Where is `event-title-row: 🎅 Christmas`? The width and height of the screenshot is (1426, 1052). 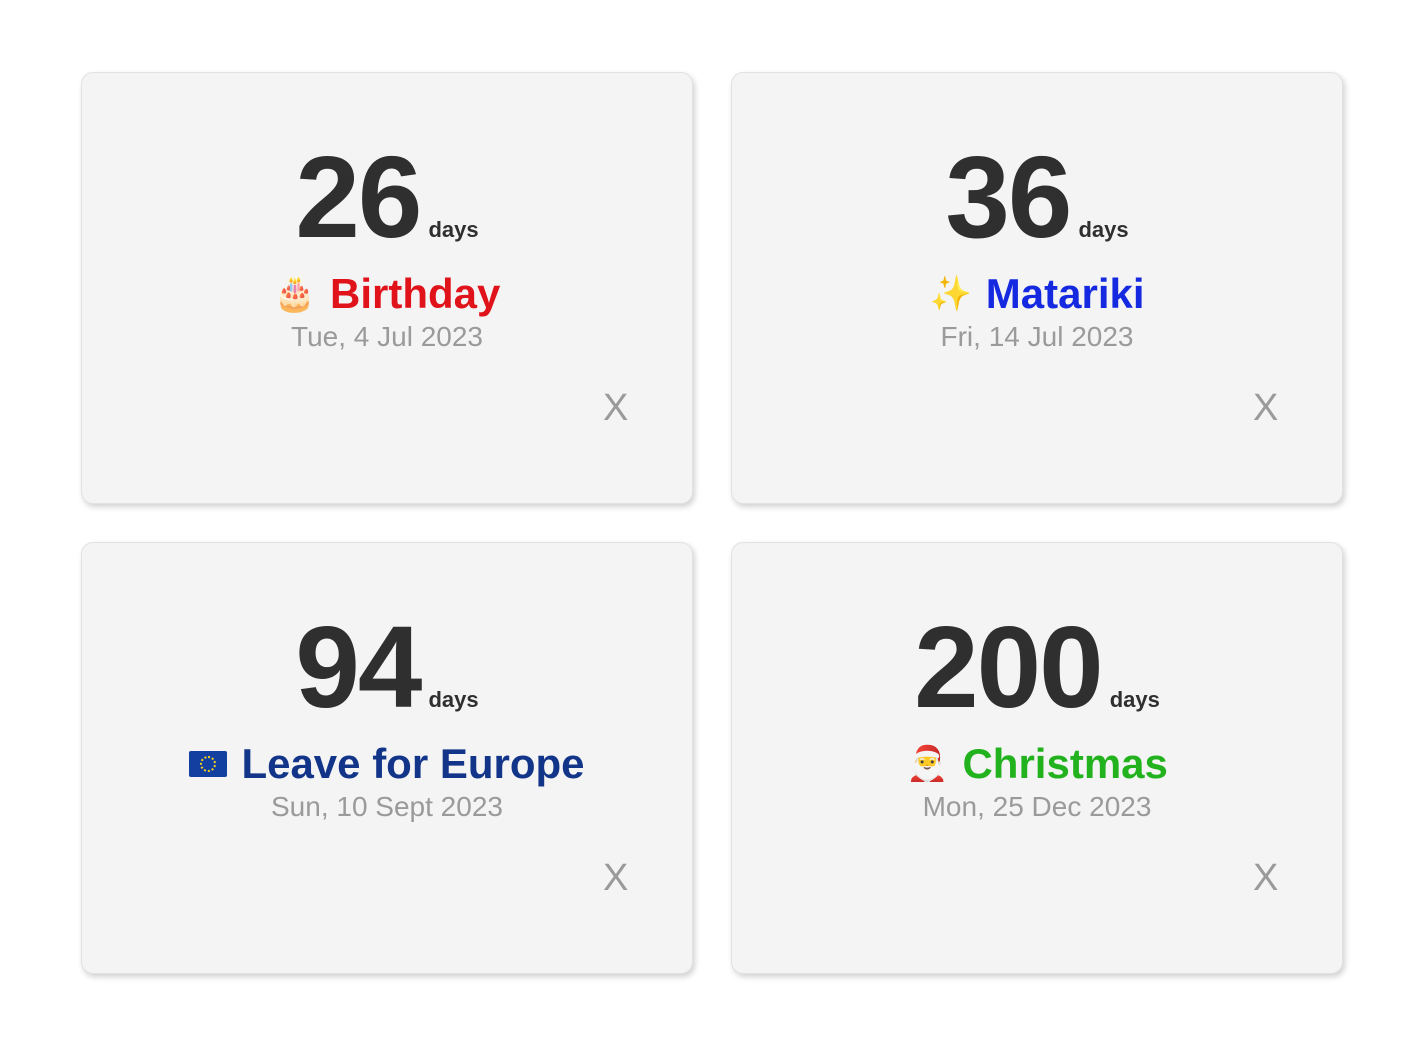 event-title-row: 🎅 Christmas is located at coordinates (1037, 764).